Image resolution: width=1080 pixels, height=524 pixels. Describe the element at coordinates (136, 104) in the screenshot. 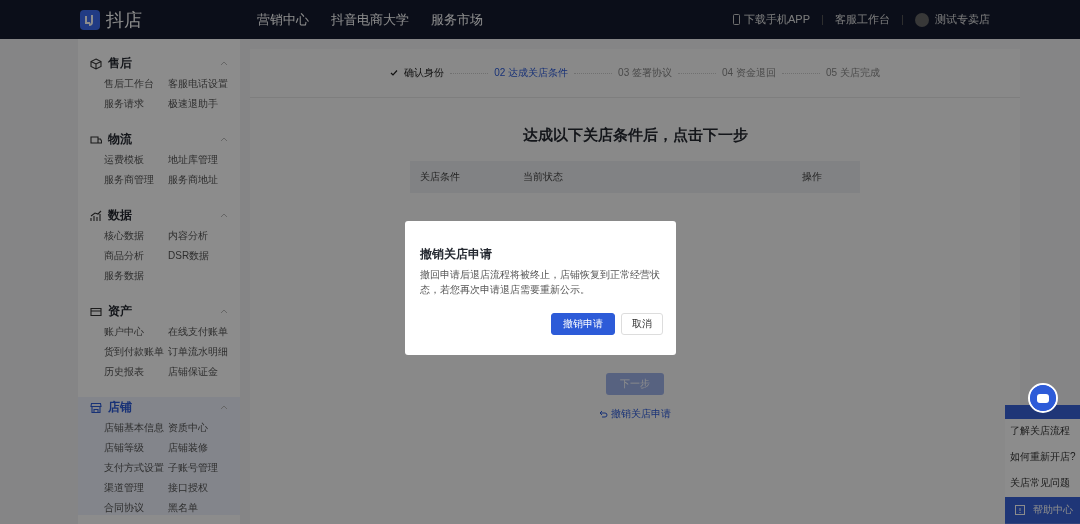

I see `sidebar-item: 服务请求` at that location.